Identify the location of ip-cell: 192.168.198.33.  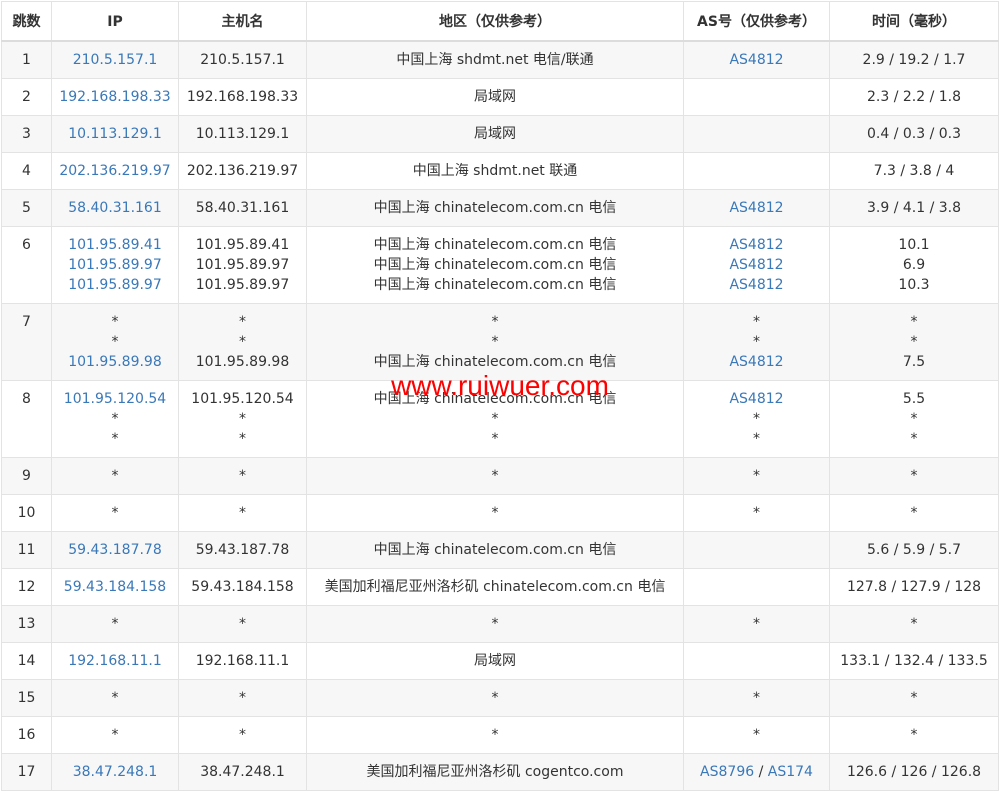
(115, 97).